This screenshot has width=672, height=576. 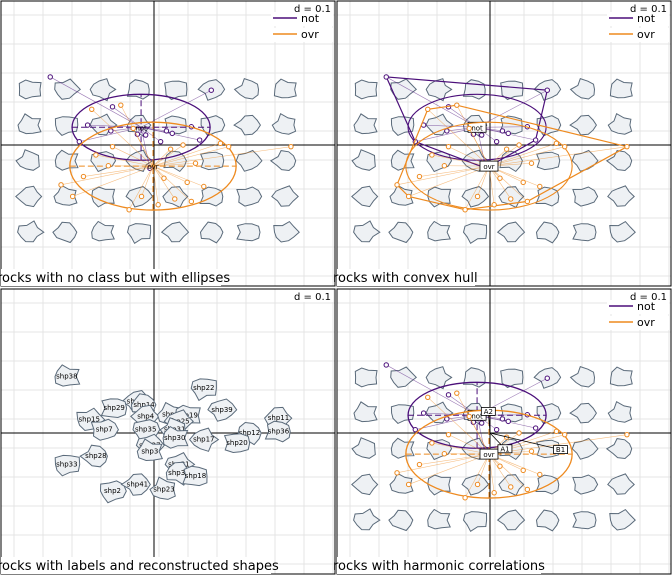 What do you see at coordinates (203, 440) in the screenshot?
I see `rock-label: shp17` at bounding box center [203, 440].